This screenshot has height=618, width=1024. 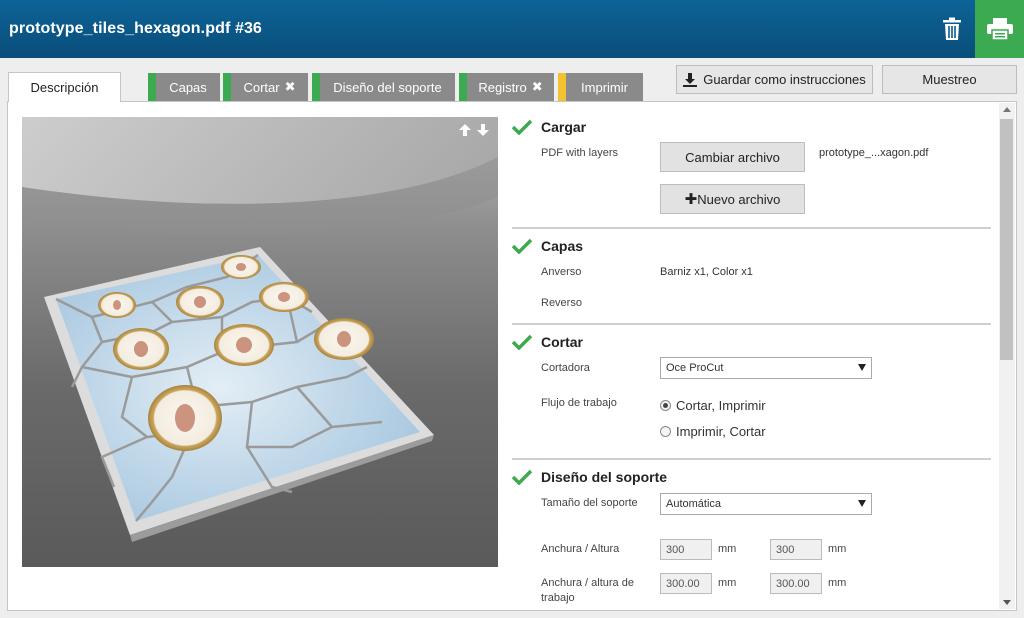 What do you see at coordinates (512, 29) in the screenshot?
I see `app-header: prototype_tiles_hexagon.pdf #36` at bounding box center [512, 29].